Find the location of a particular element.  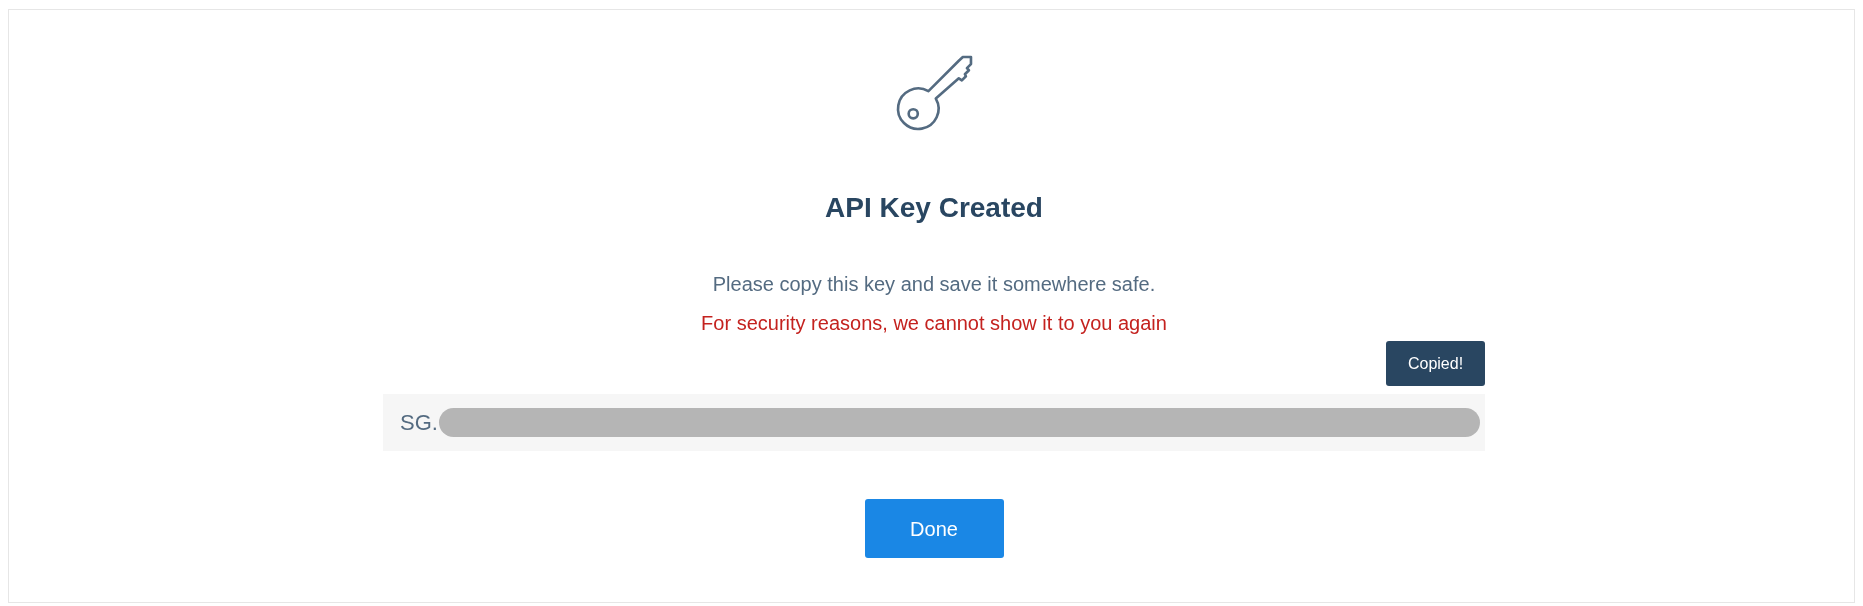

key-icon is located at coordinates (933, 94).